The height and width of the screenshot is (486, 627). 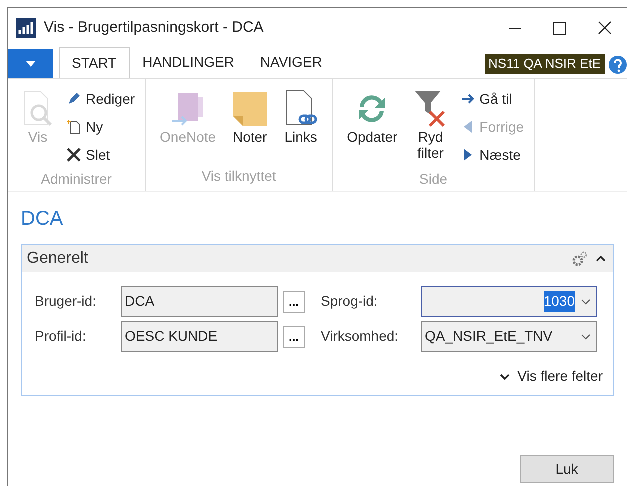 I want to click on field-label: Sprog-id:, so click(x=350, y=301).